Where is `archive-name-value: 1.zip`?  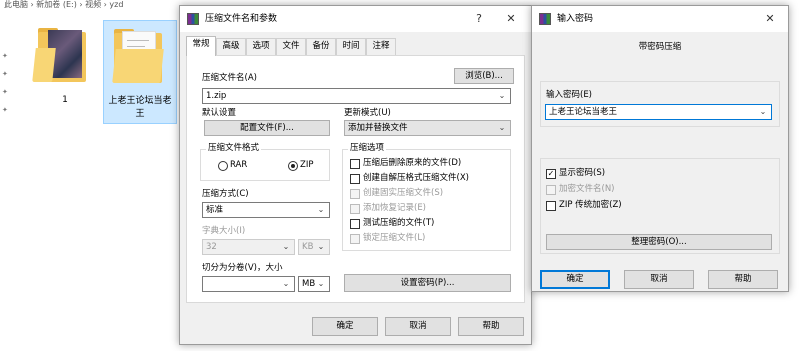
archive-name-value: 1.zip is located at coordinates (216, 96).